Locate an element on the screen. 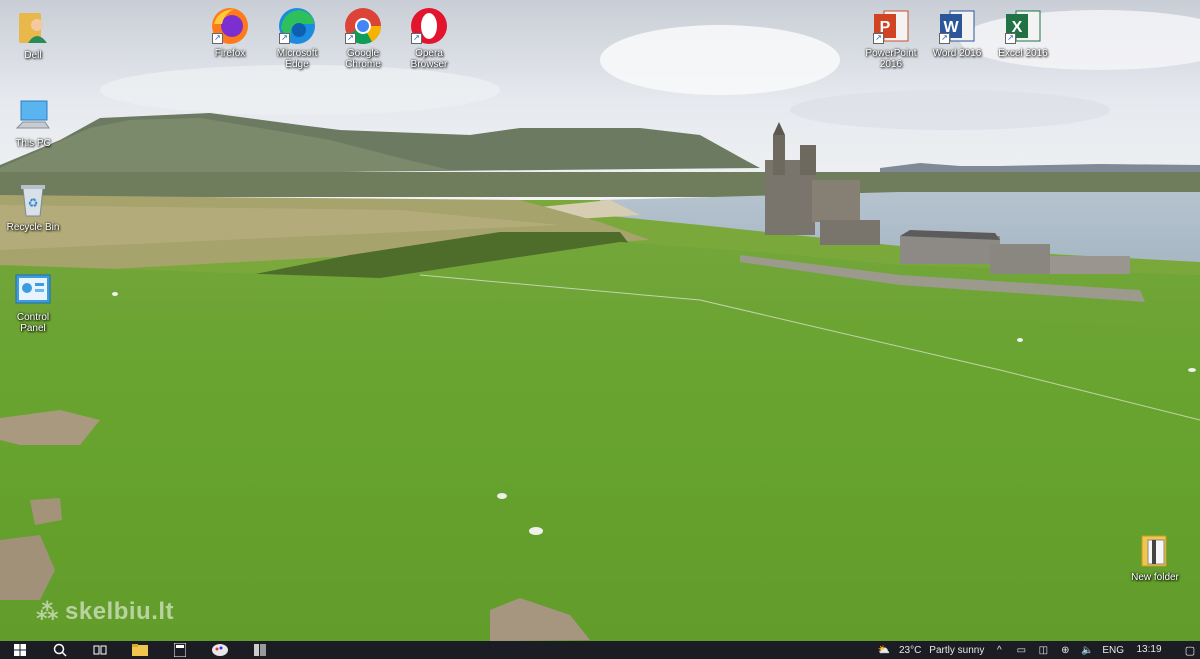 This screenshot has width=1200, height=659. chevron-up-icon: ^ is located at coordinates (999, 650).